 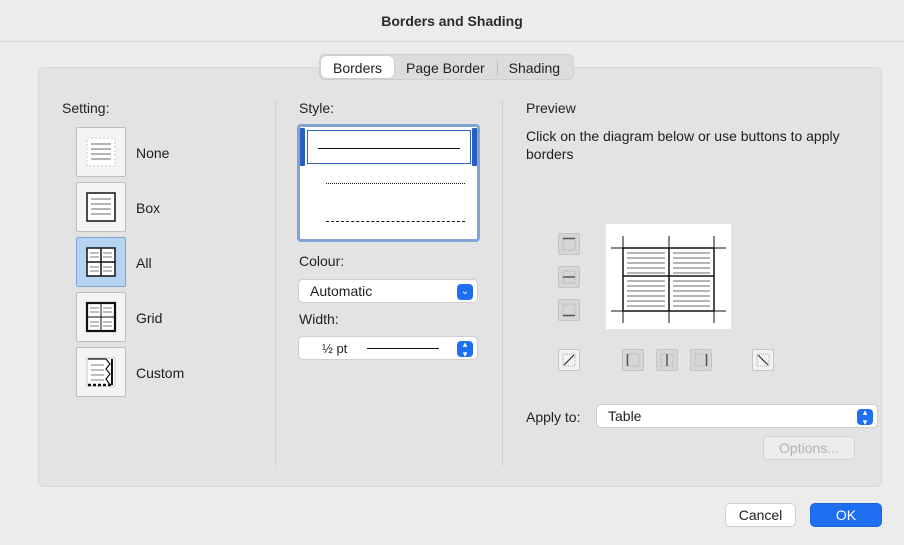 What do you see at coordinates (319, 319) in the screenshot?
I see `width-label: Width:` at bounding box center [319, 319].